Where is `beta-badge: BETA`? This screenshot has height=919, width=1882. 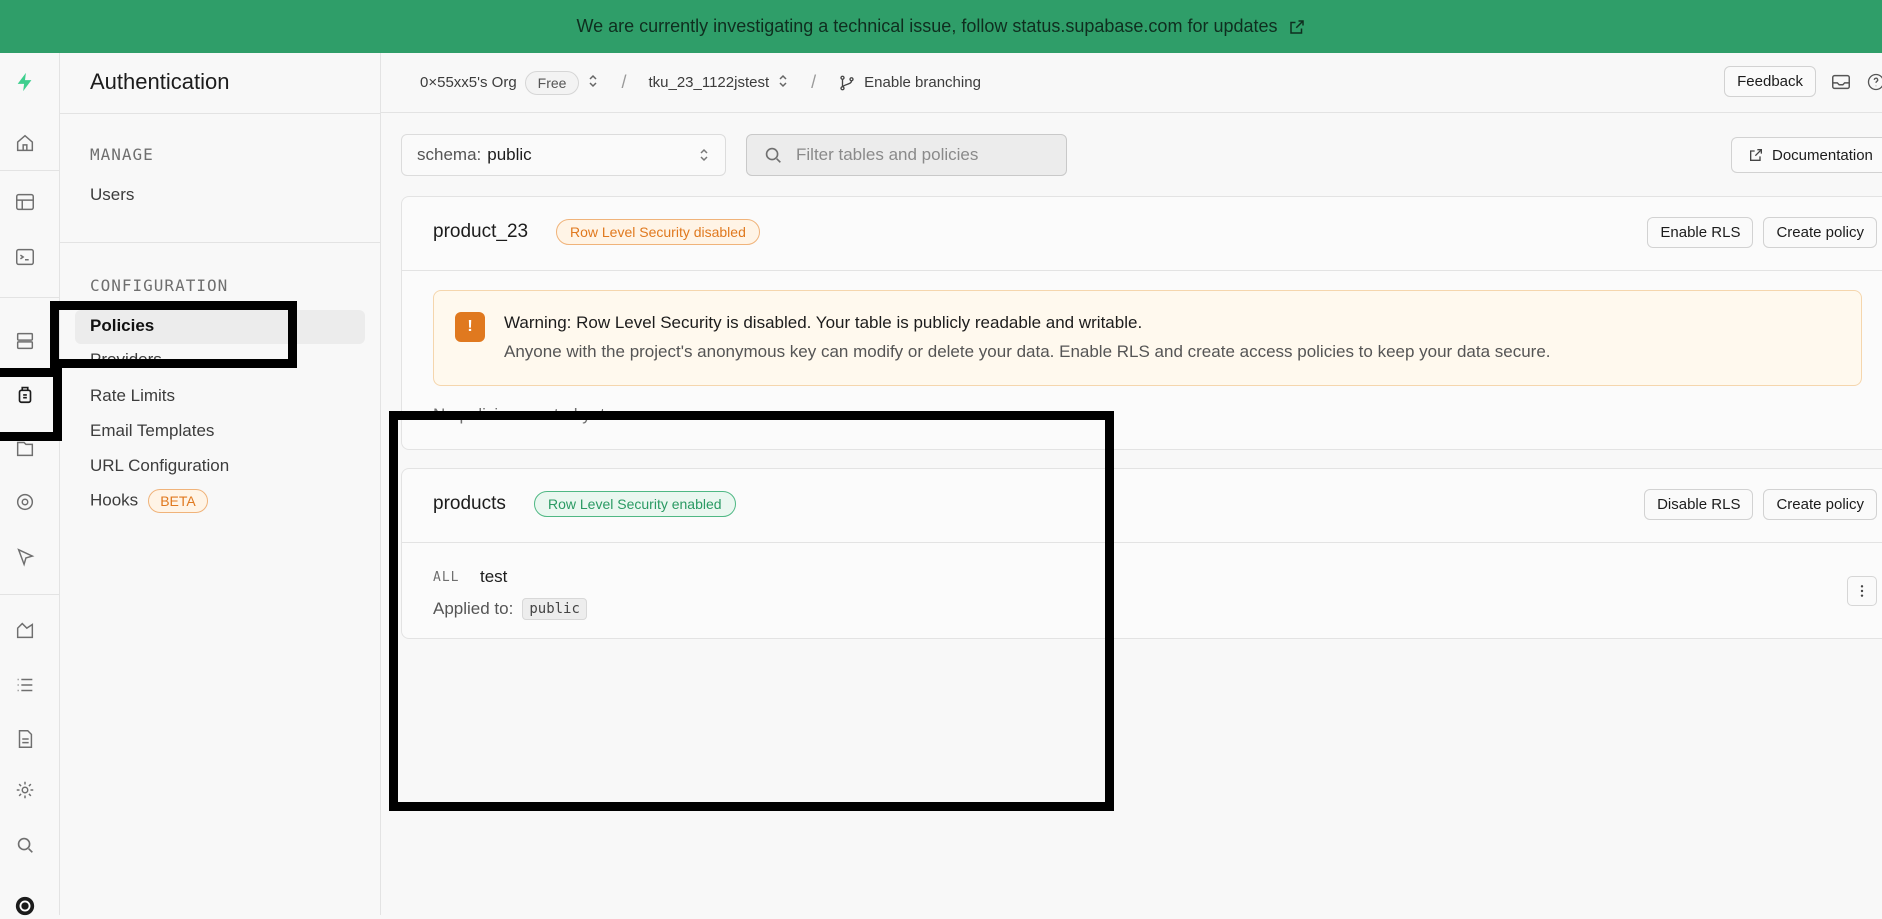 beta-badge: BETA is located at coordinates (178, 501).